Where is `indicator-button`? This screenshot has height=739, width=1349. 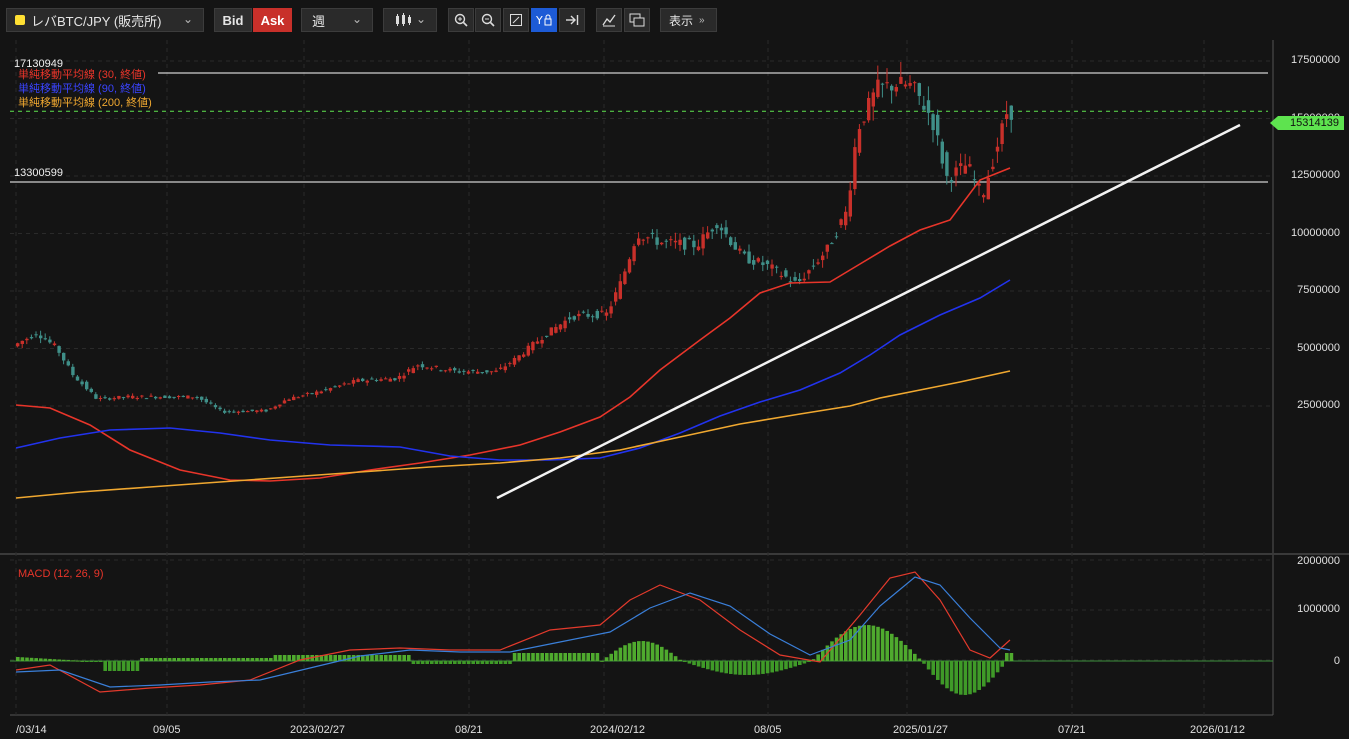 indicator-button is located at coordinates (609, 20).